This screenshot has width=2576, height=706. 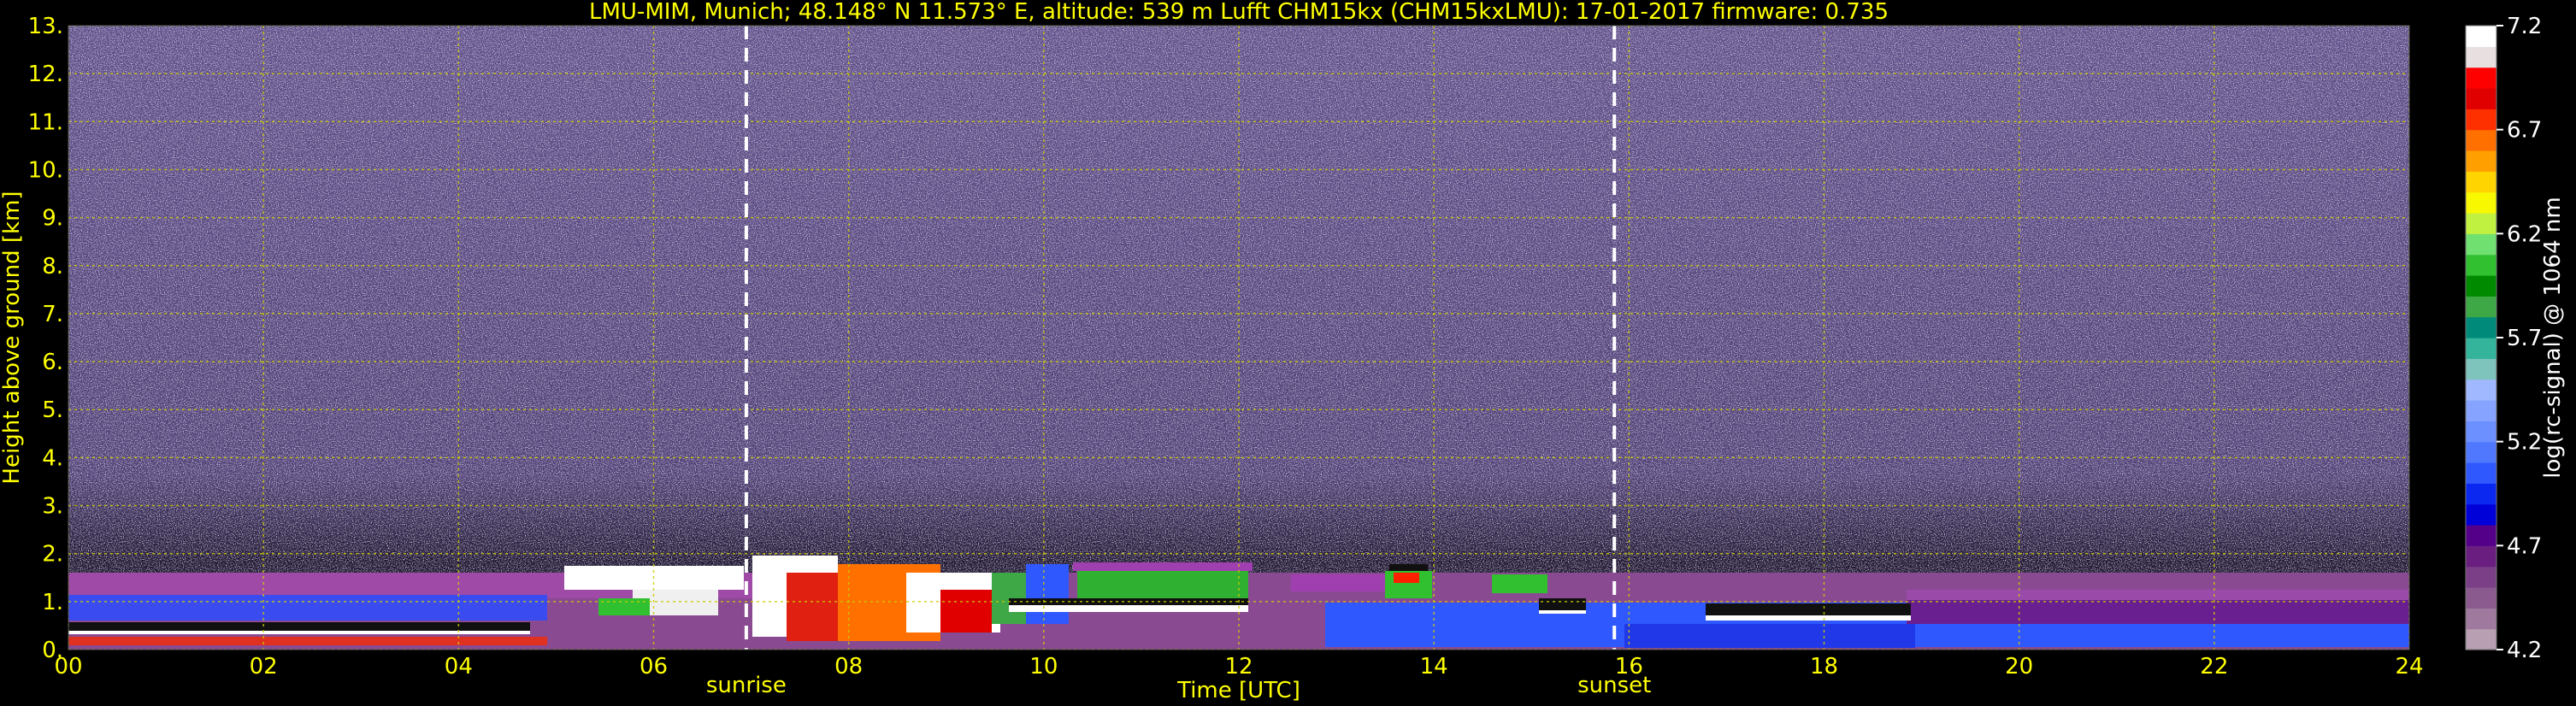 What do you see at coordinates (264, 667) in the screenshot?
I see `x-tick-label: 02` at bounding box center [264, 667].